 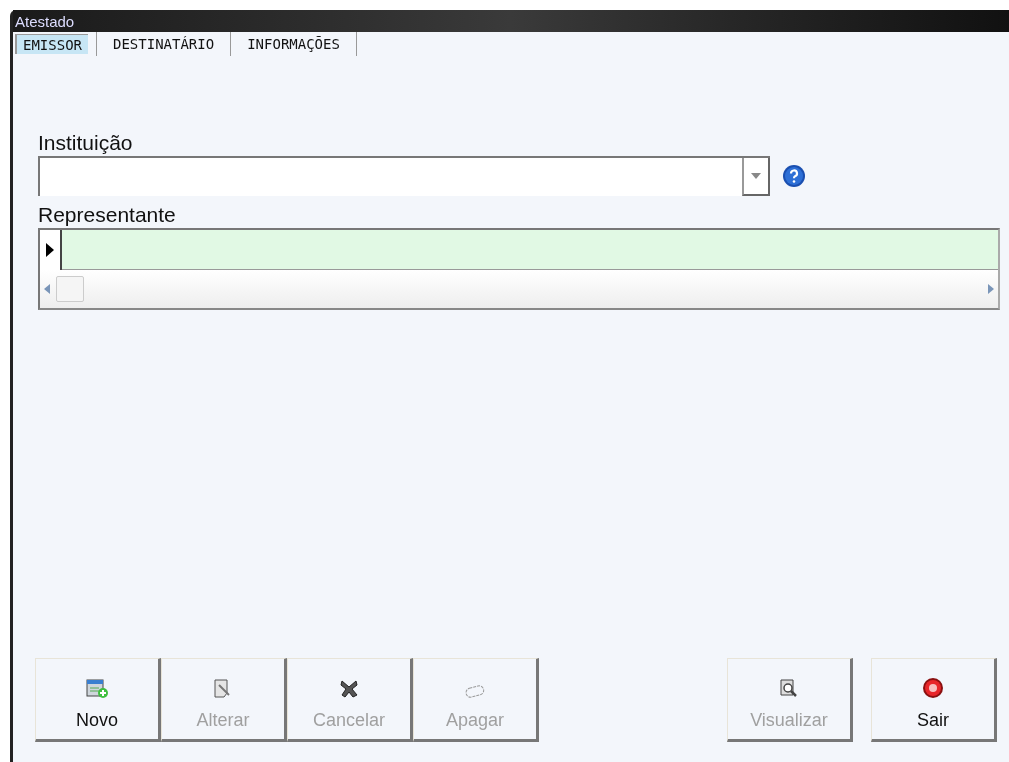 I want to click on tab: DESTINATÁRIO, so click(x=163, y=44).